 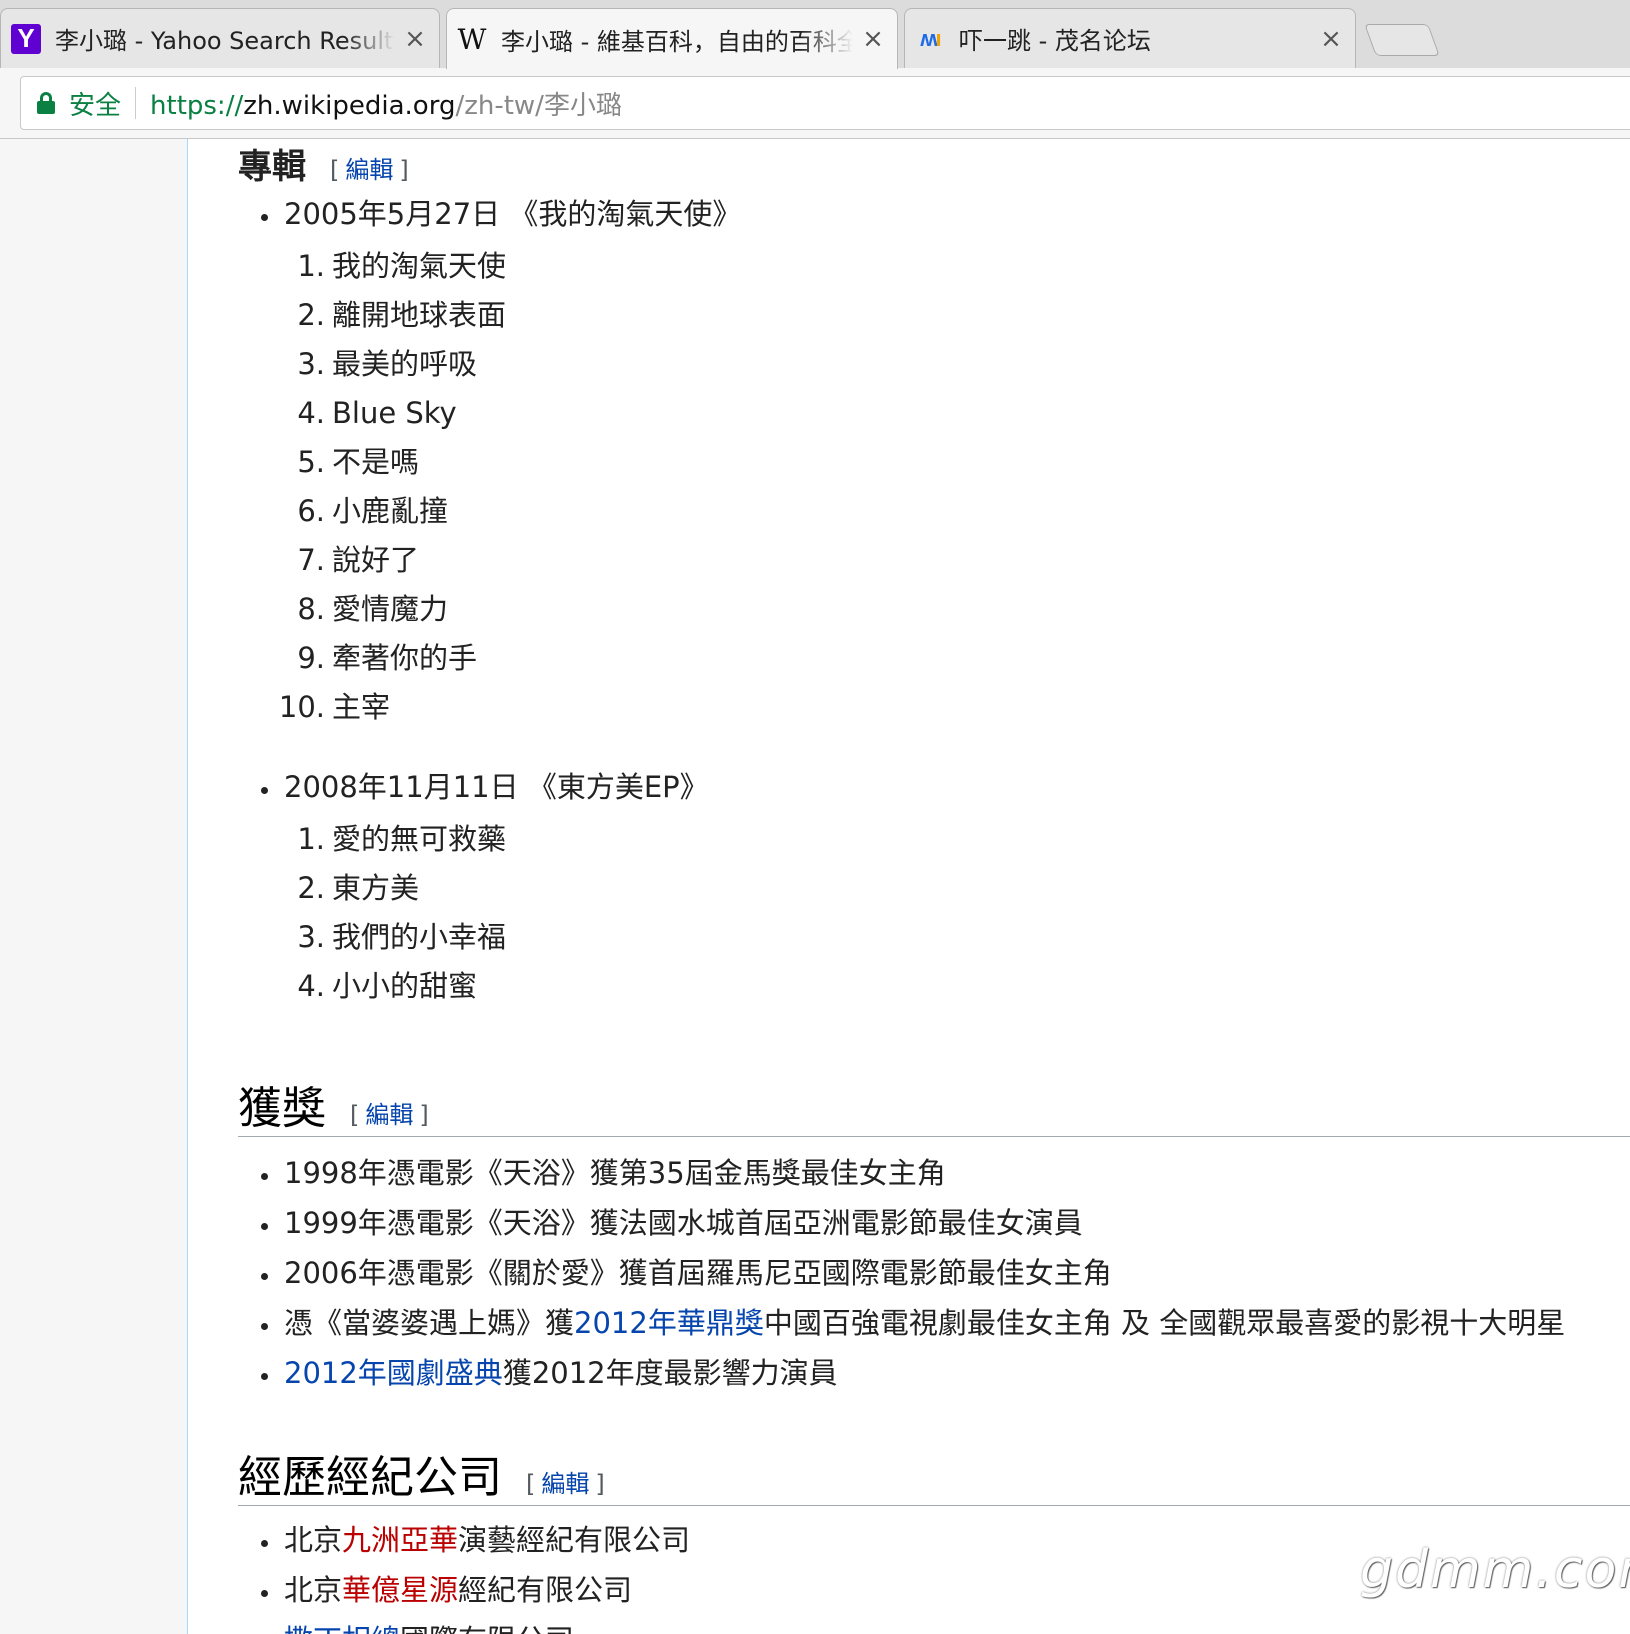 What do you see at coordinates (95, 103) in the screenshot?
I see `secure-label: 安全` at bounding box center [95, 103].